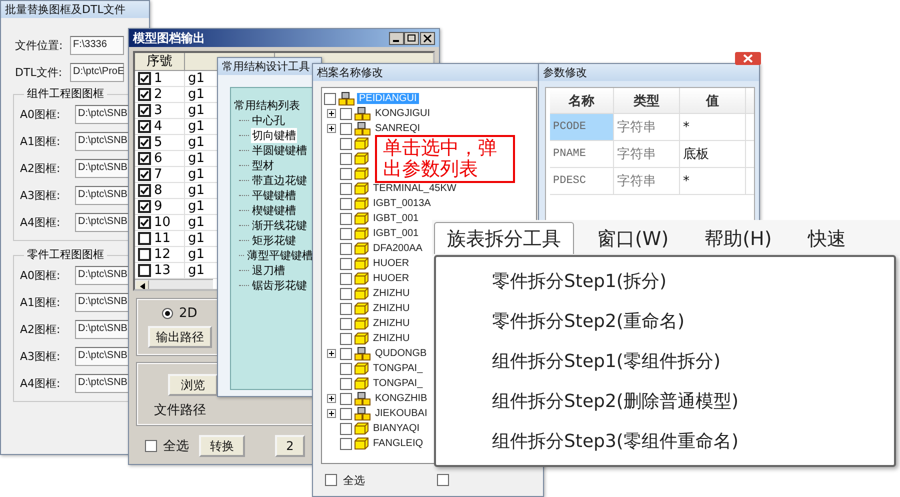 The height and width of the screenshot is (497, 900). Describe the element at coordinates (280, 255) in the screenshot. I see `tree-item: 薄型平键键槽` at that location.